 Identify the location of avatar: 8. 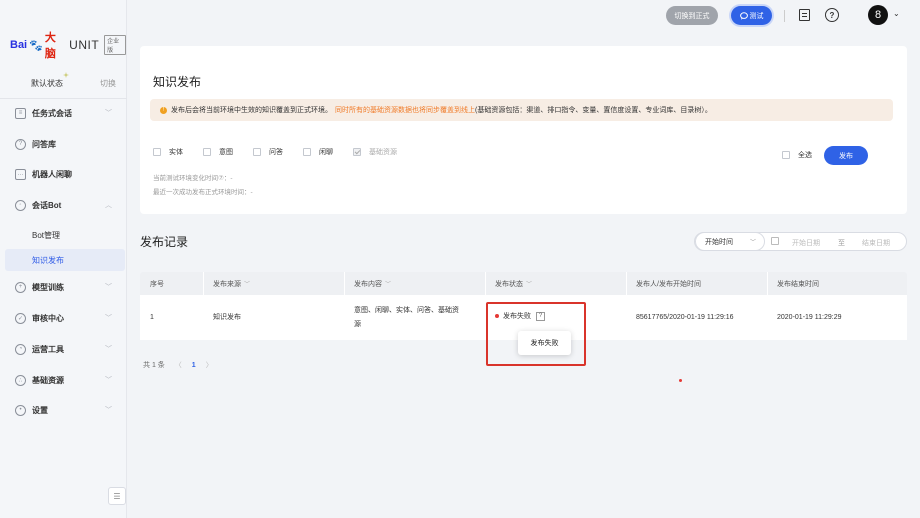
(878, 15).